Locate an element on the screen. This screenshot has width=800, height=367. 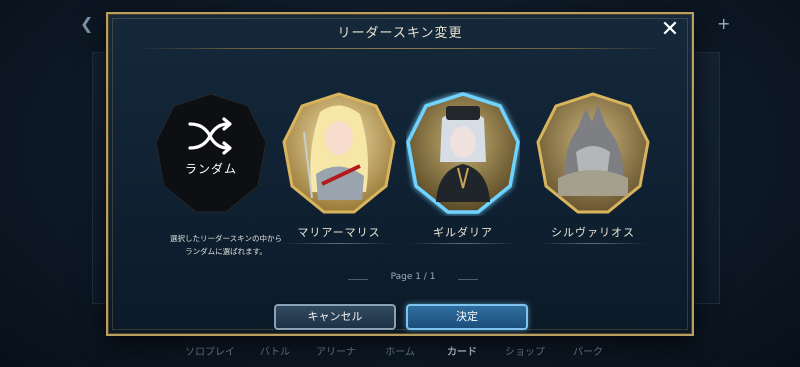
skin-label-maria-wrap: マリアーマリス is located at coordinates (339, 234).